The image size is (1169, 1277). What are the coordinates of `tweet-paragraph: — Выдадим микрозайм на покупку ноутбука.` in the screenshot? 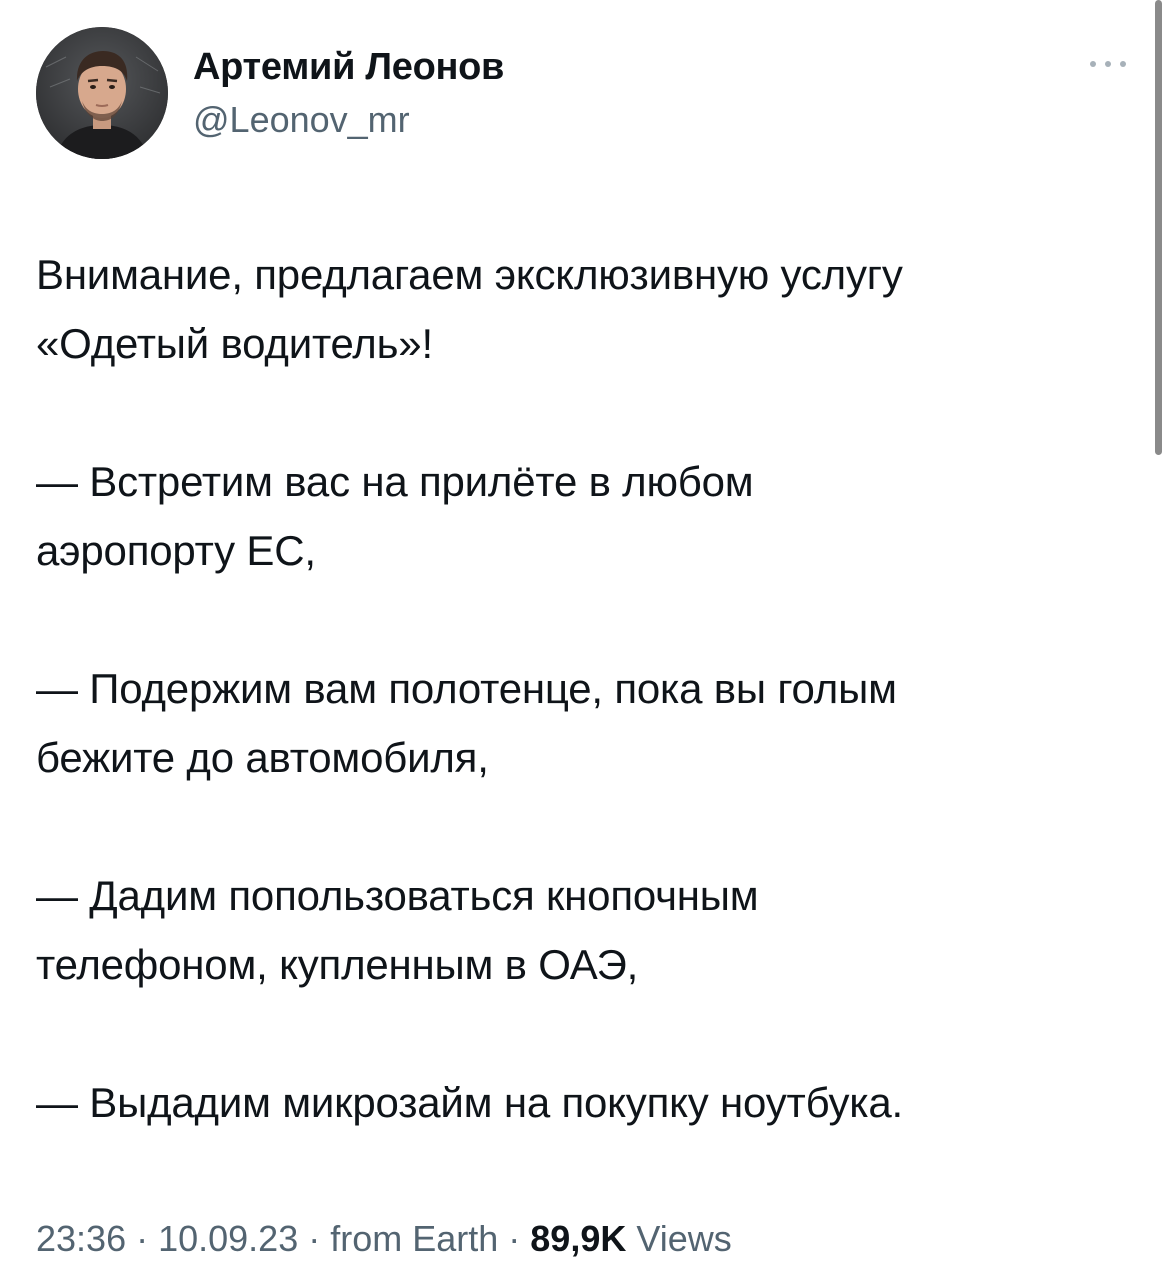 It's located at (588, 1102).